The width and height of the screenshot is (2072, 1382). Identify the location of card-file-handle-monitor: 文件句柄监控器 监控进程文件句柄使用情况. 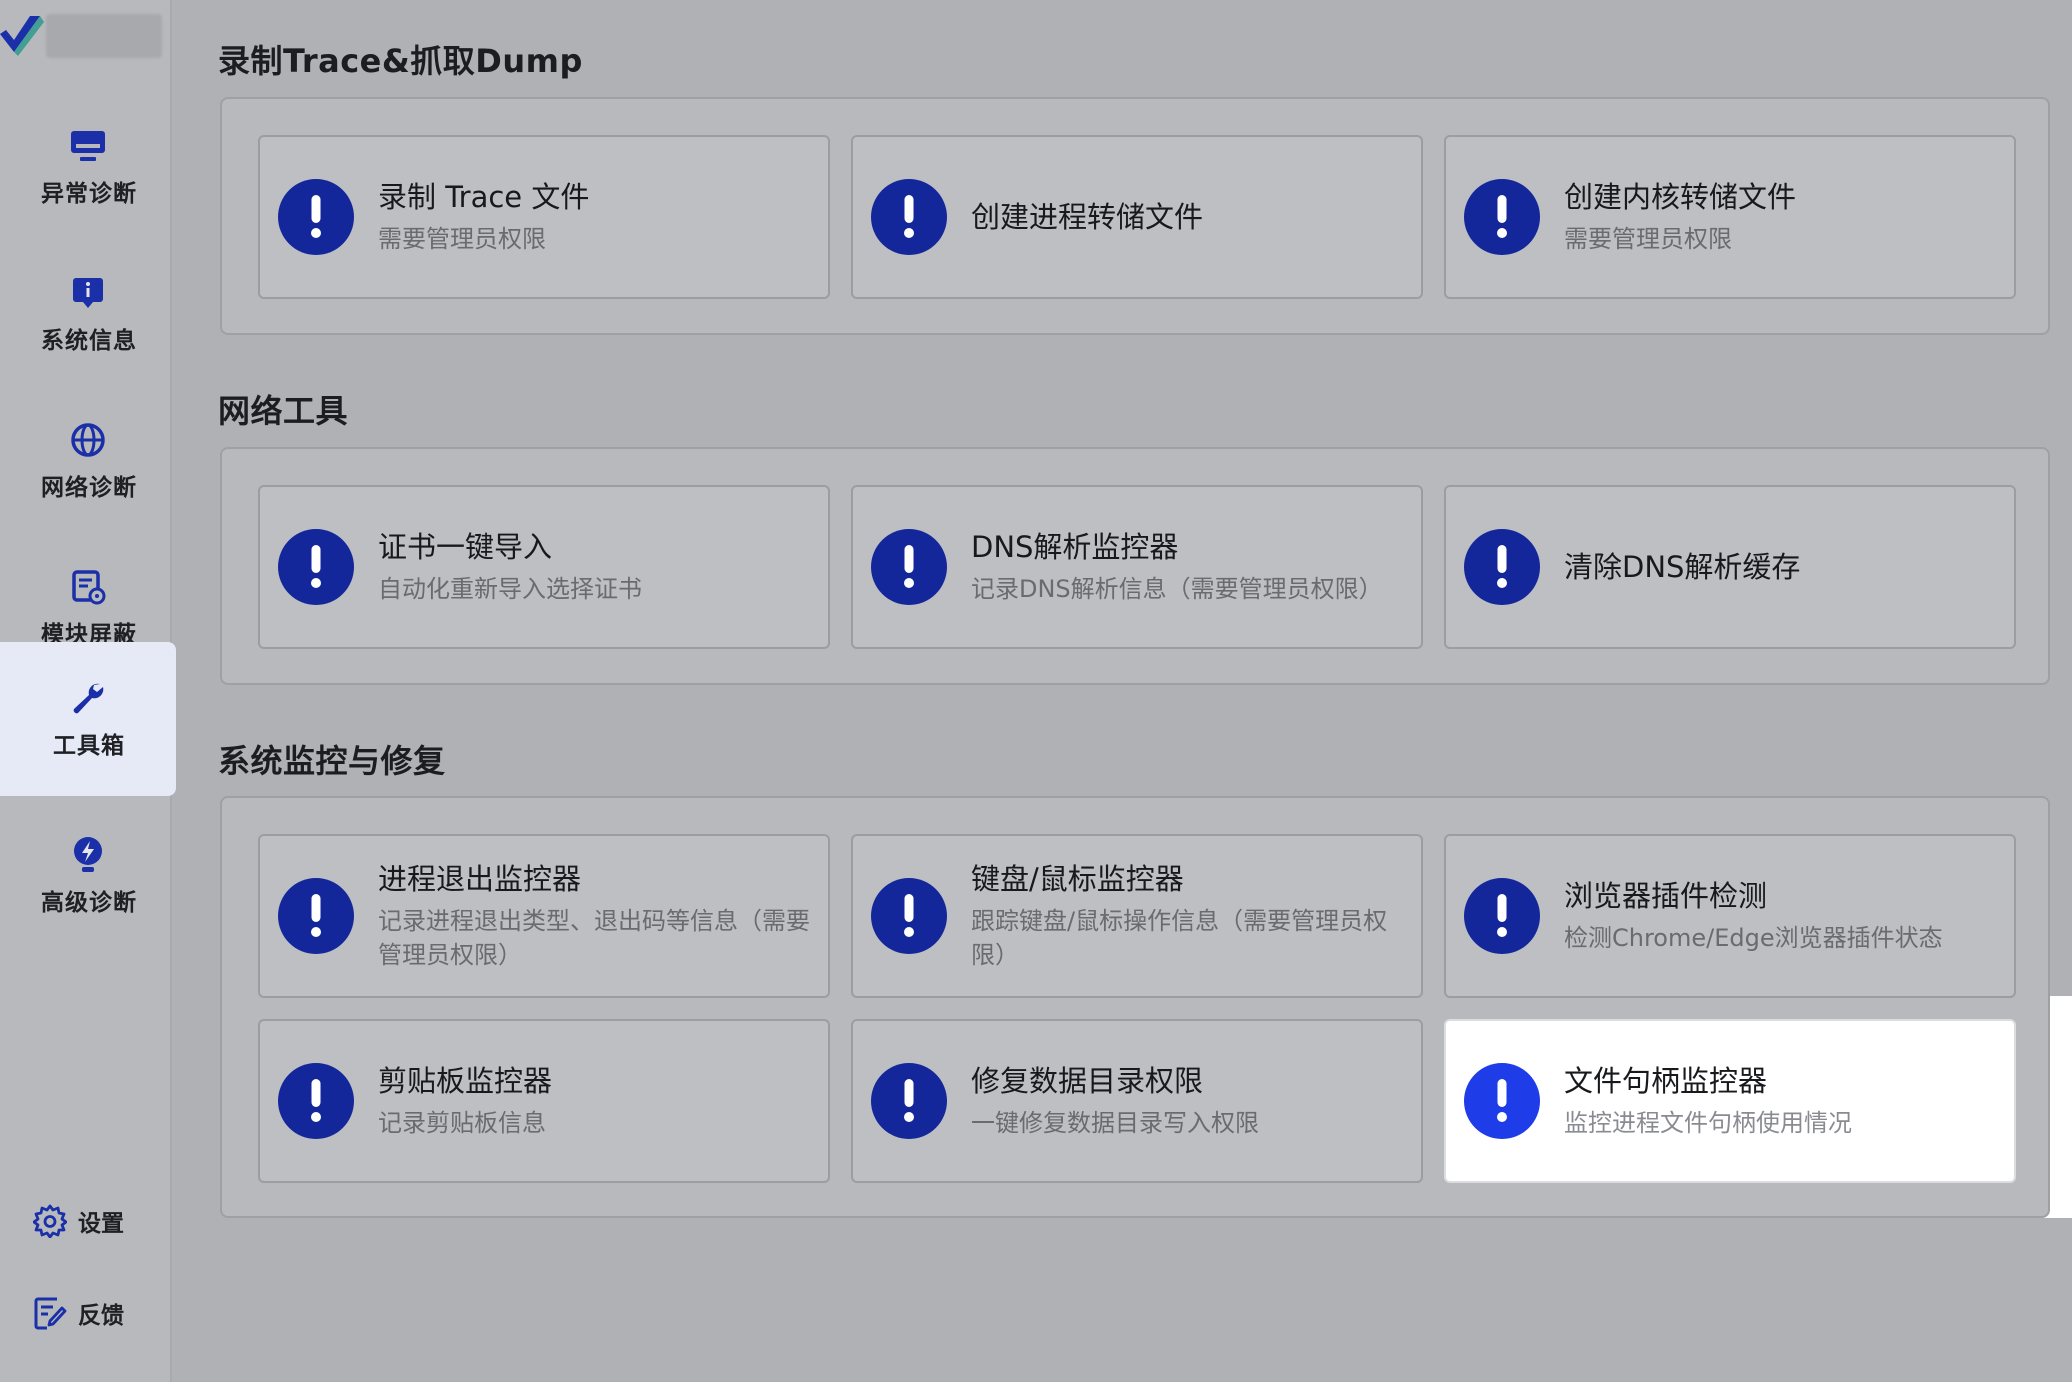
(1730, 1101).